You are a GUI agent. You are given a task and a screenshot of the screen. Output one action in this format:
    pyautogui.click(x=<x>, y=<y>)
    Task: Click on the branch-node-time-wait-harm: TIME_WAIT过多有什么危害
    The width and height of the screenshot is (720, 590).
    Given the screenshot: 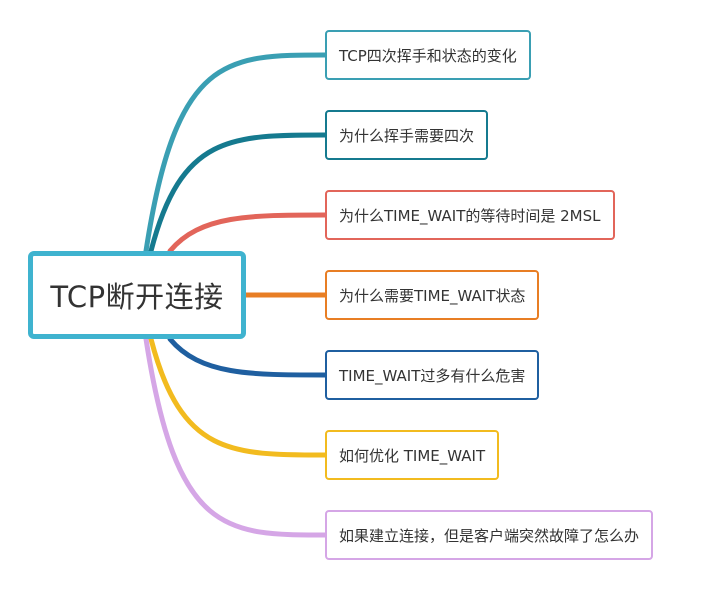 What is the action you would take?
    pyautogui.click(x=432, y=375)
    